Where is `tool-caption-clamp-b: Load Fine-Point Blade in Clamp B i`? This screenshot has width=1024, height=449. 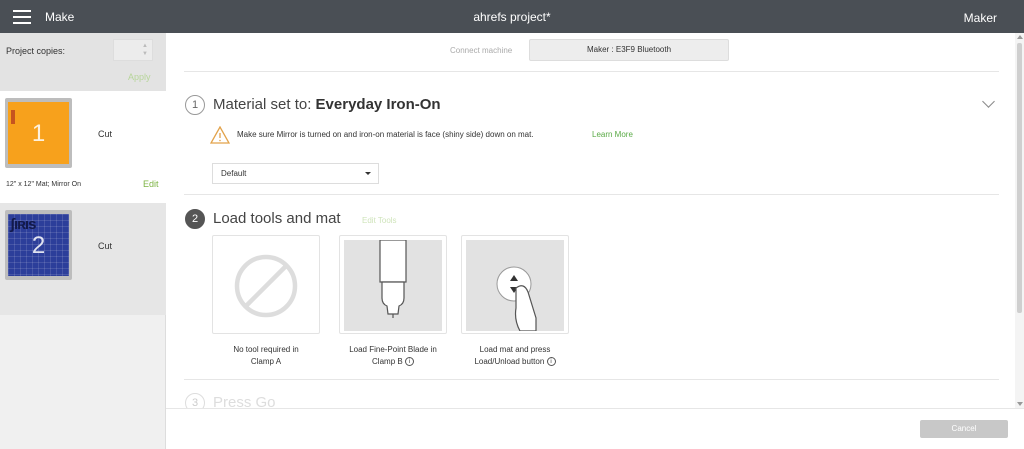
tool-caption-clamp-b: Load Fine-Point Blade in Clamp B i is located at coordinates (393, 356).